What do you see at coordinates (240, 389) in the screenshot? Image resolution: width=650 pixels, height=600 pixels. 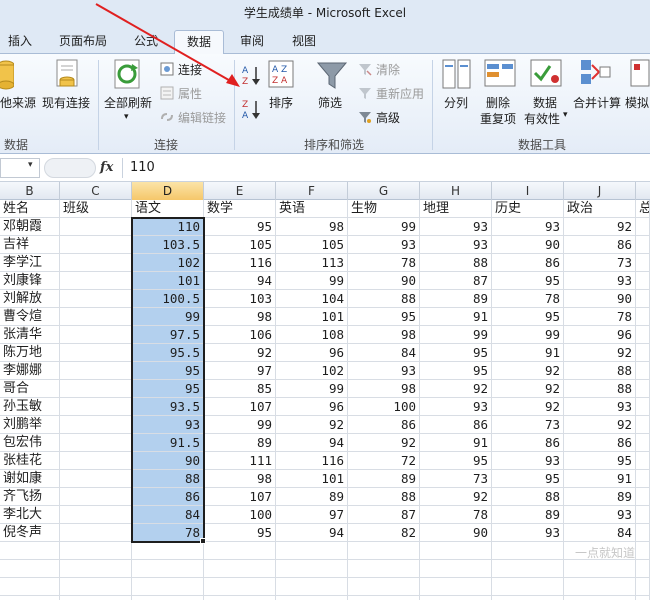 I see `cell-e: 85` at bounding box center [240, 389].